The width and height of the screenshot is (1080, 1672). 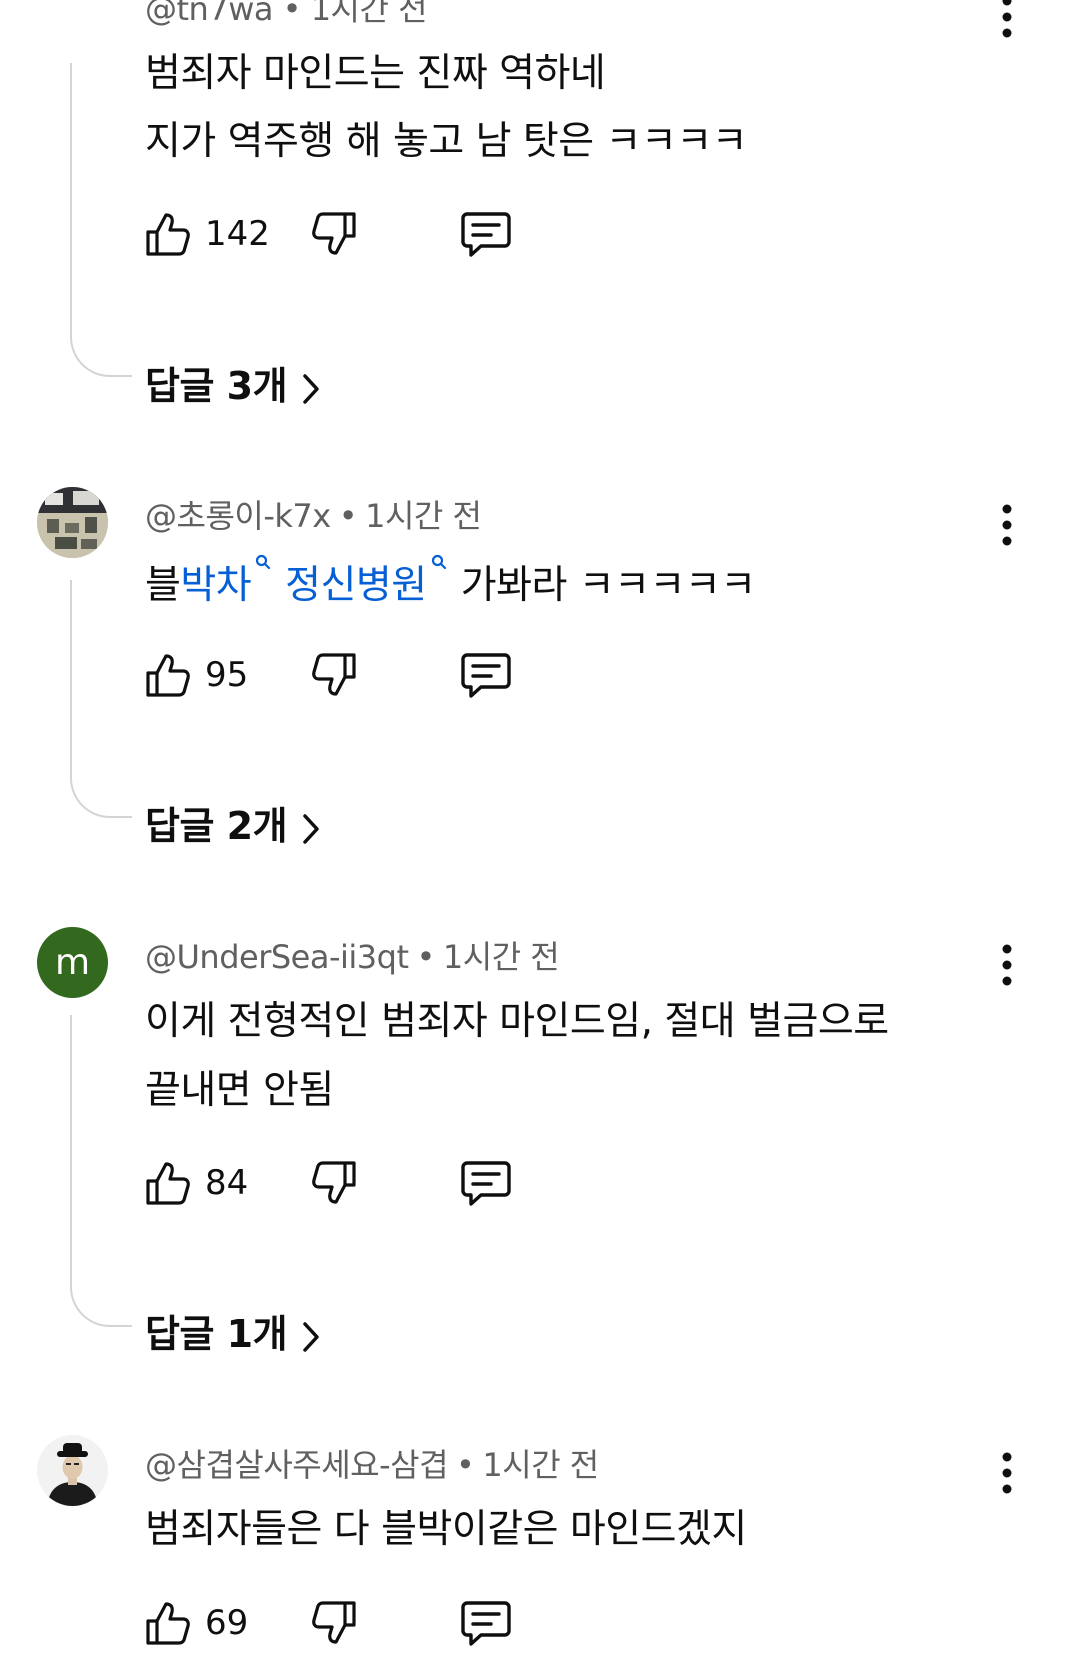 I want to click on comment-actions: 69, so click(x=343, y=1623).